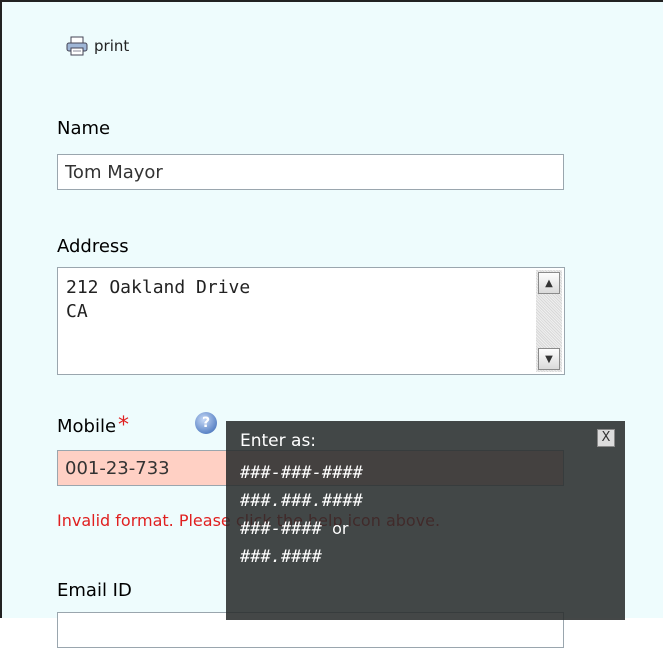 This screenshot has height=648, width=663. Describe the element at coordinates (94, 590) in the screenshot. I see `email-label: Email ID` at that location.